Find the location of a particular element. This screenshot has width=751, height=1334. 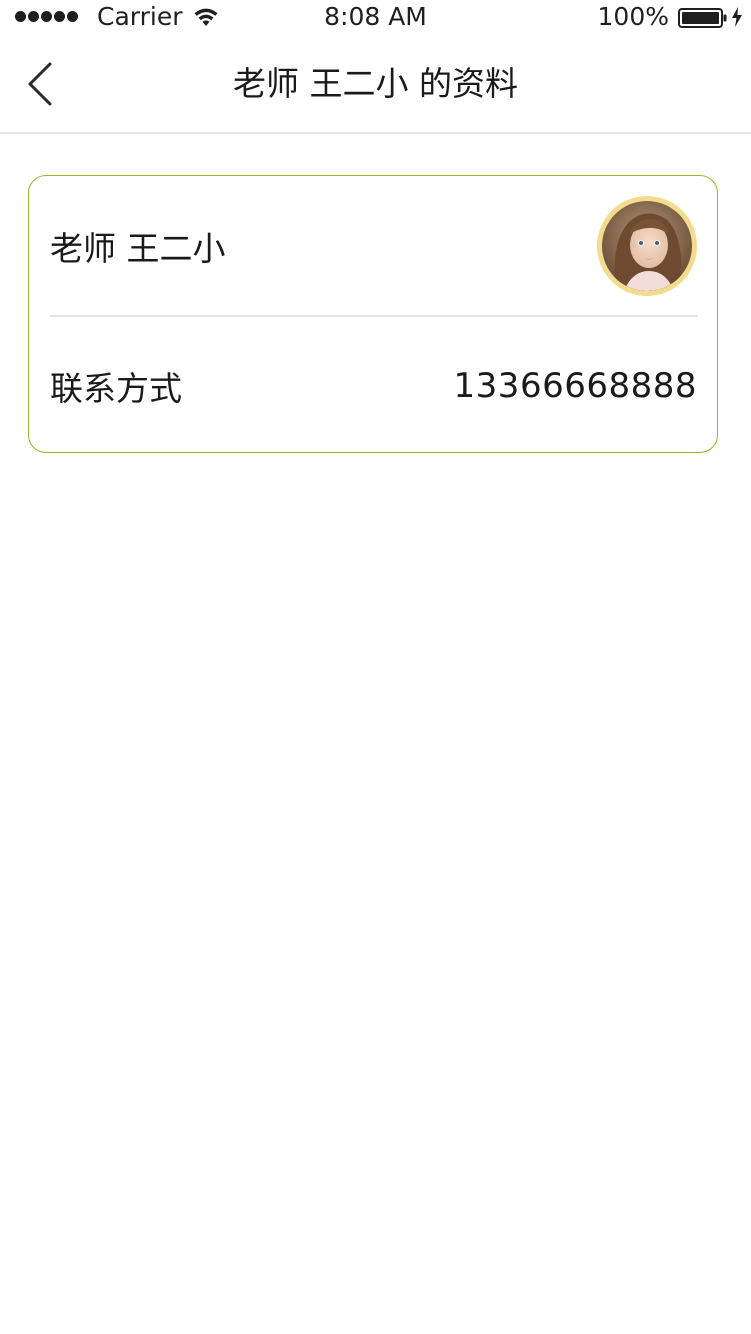

chevron-left-icon is located at coordinates (40, 84).